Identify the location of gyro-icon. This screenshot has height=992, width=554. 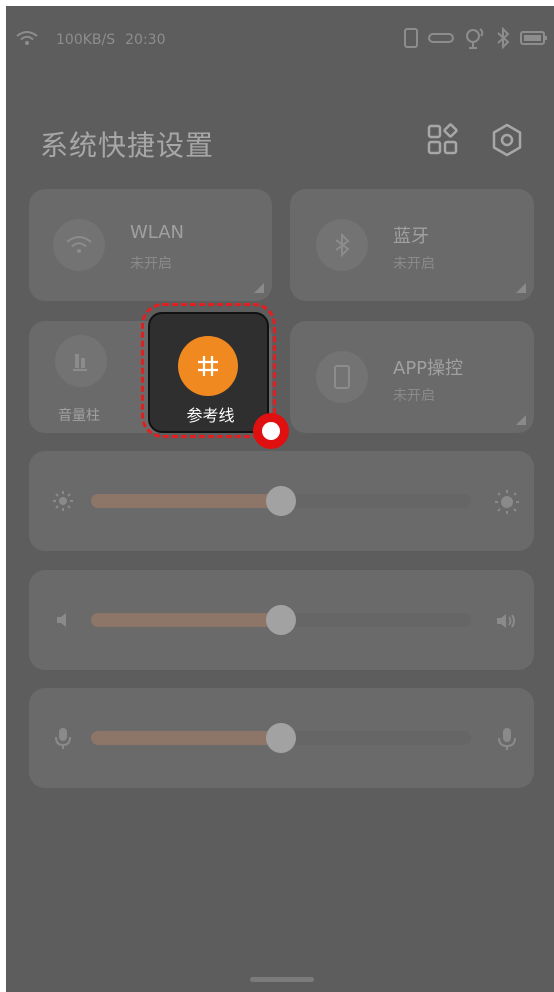
(475, 40).